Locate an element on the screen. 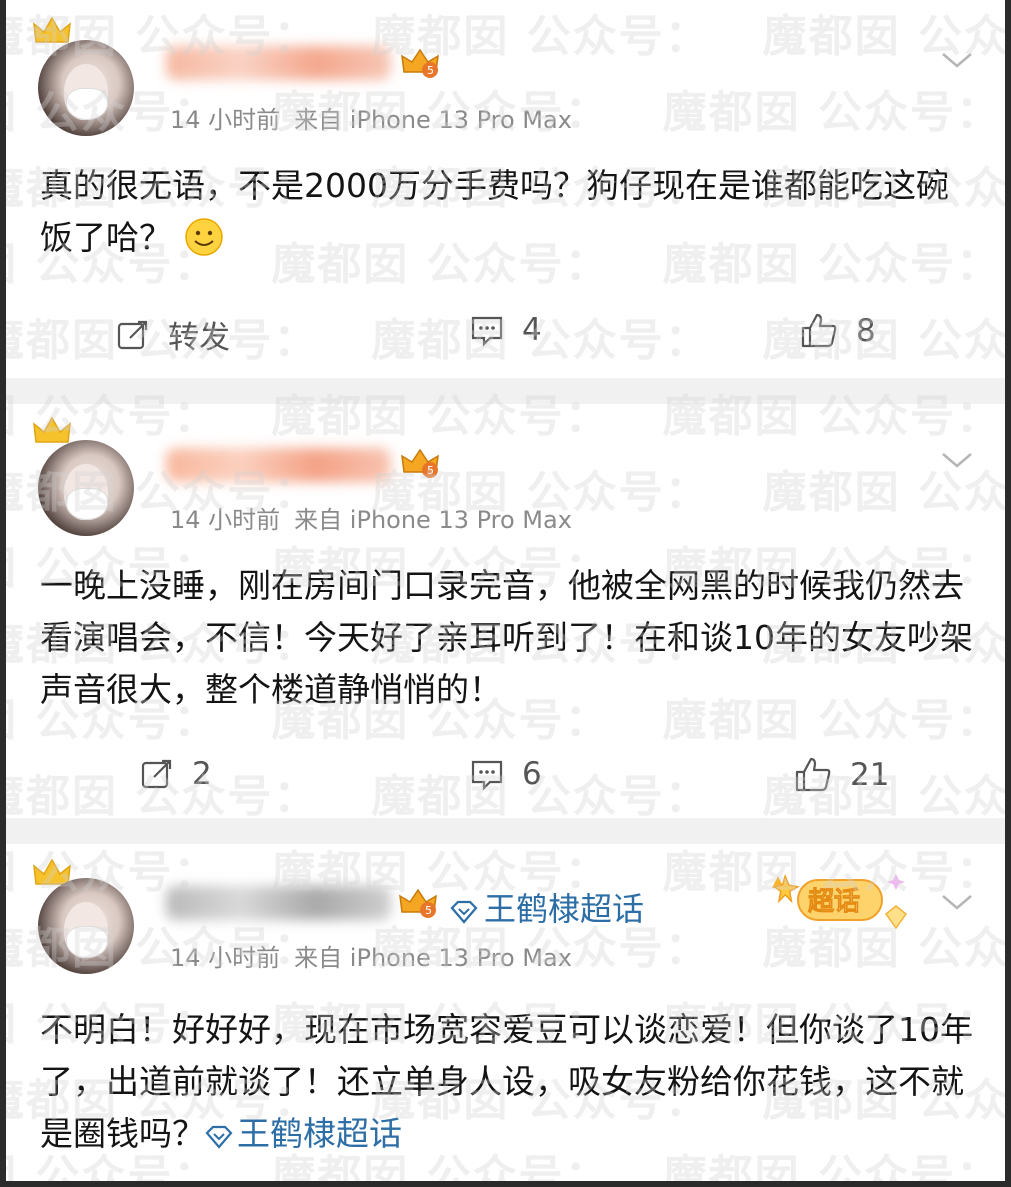 This screenshot has width=1011, height=1187. super-topic-badge-label: 超话 is located at coordinates (834, 902).